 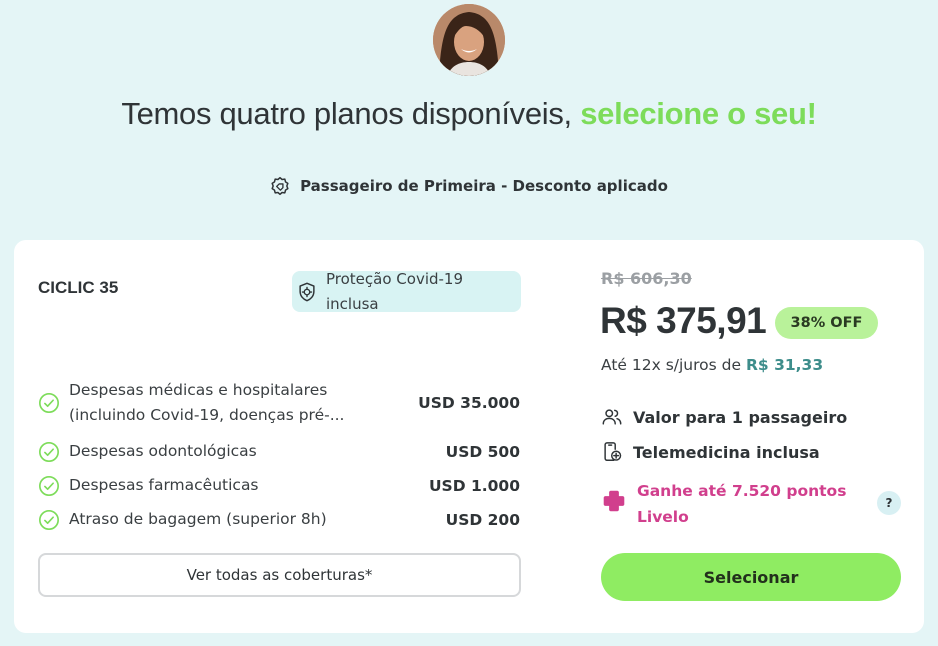 What do you see at coordinates (164, 485) in the screenshot?
I see `coverage-label: Despesas farmacêuticas` at bounding box center [164, 485].